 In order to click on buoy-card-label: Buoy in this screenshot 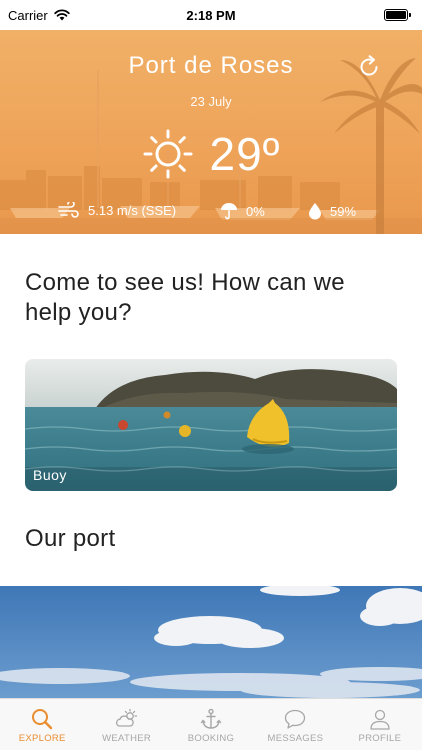, I will do `click(50, 475)`.